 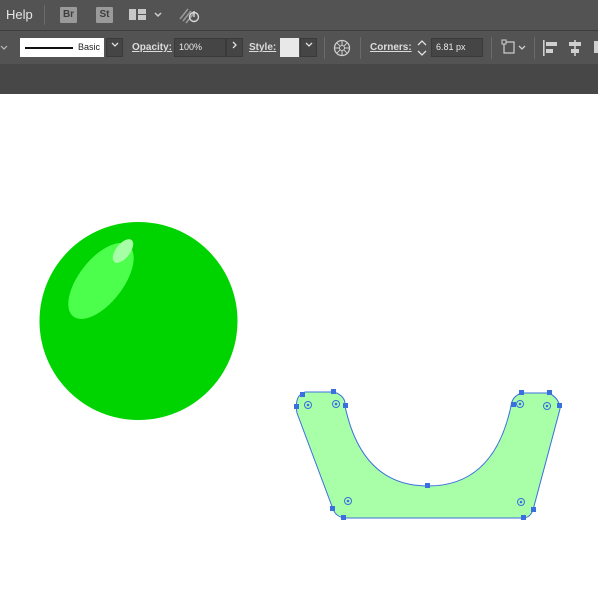 I want to click on recolor-artwork-icon, so click(x=342, y=48).